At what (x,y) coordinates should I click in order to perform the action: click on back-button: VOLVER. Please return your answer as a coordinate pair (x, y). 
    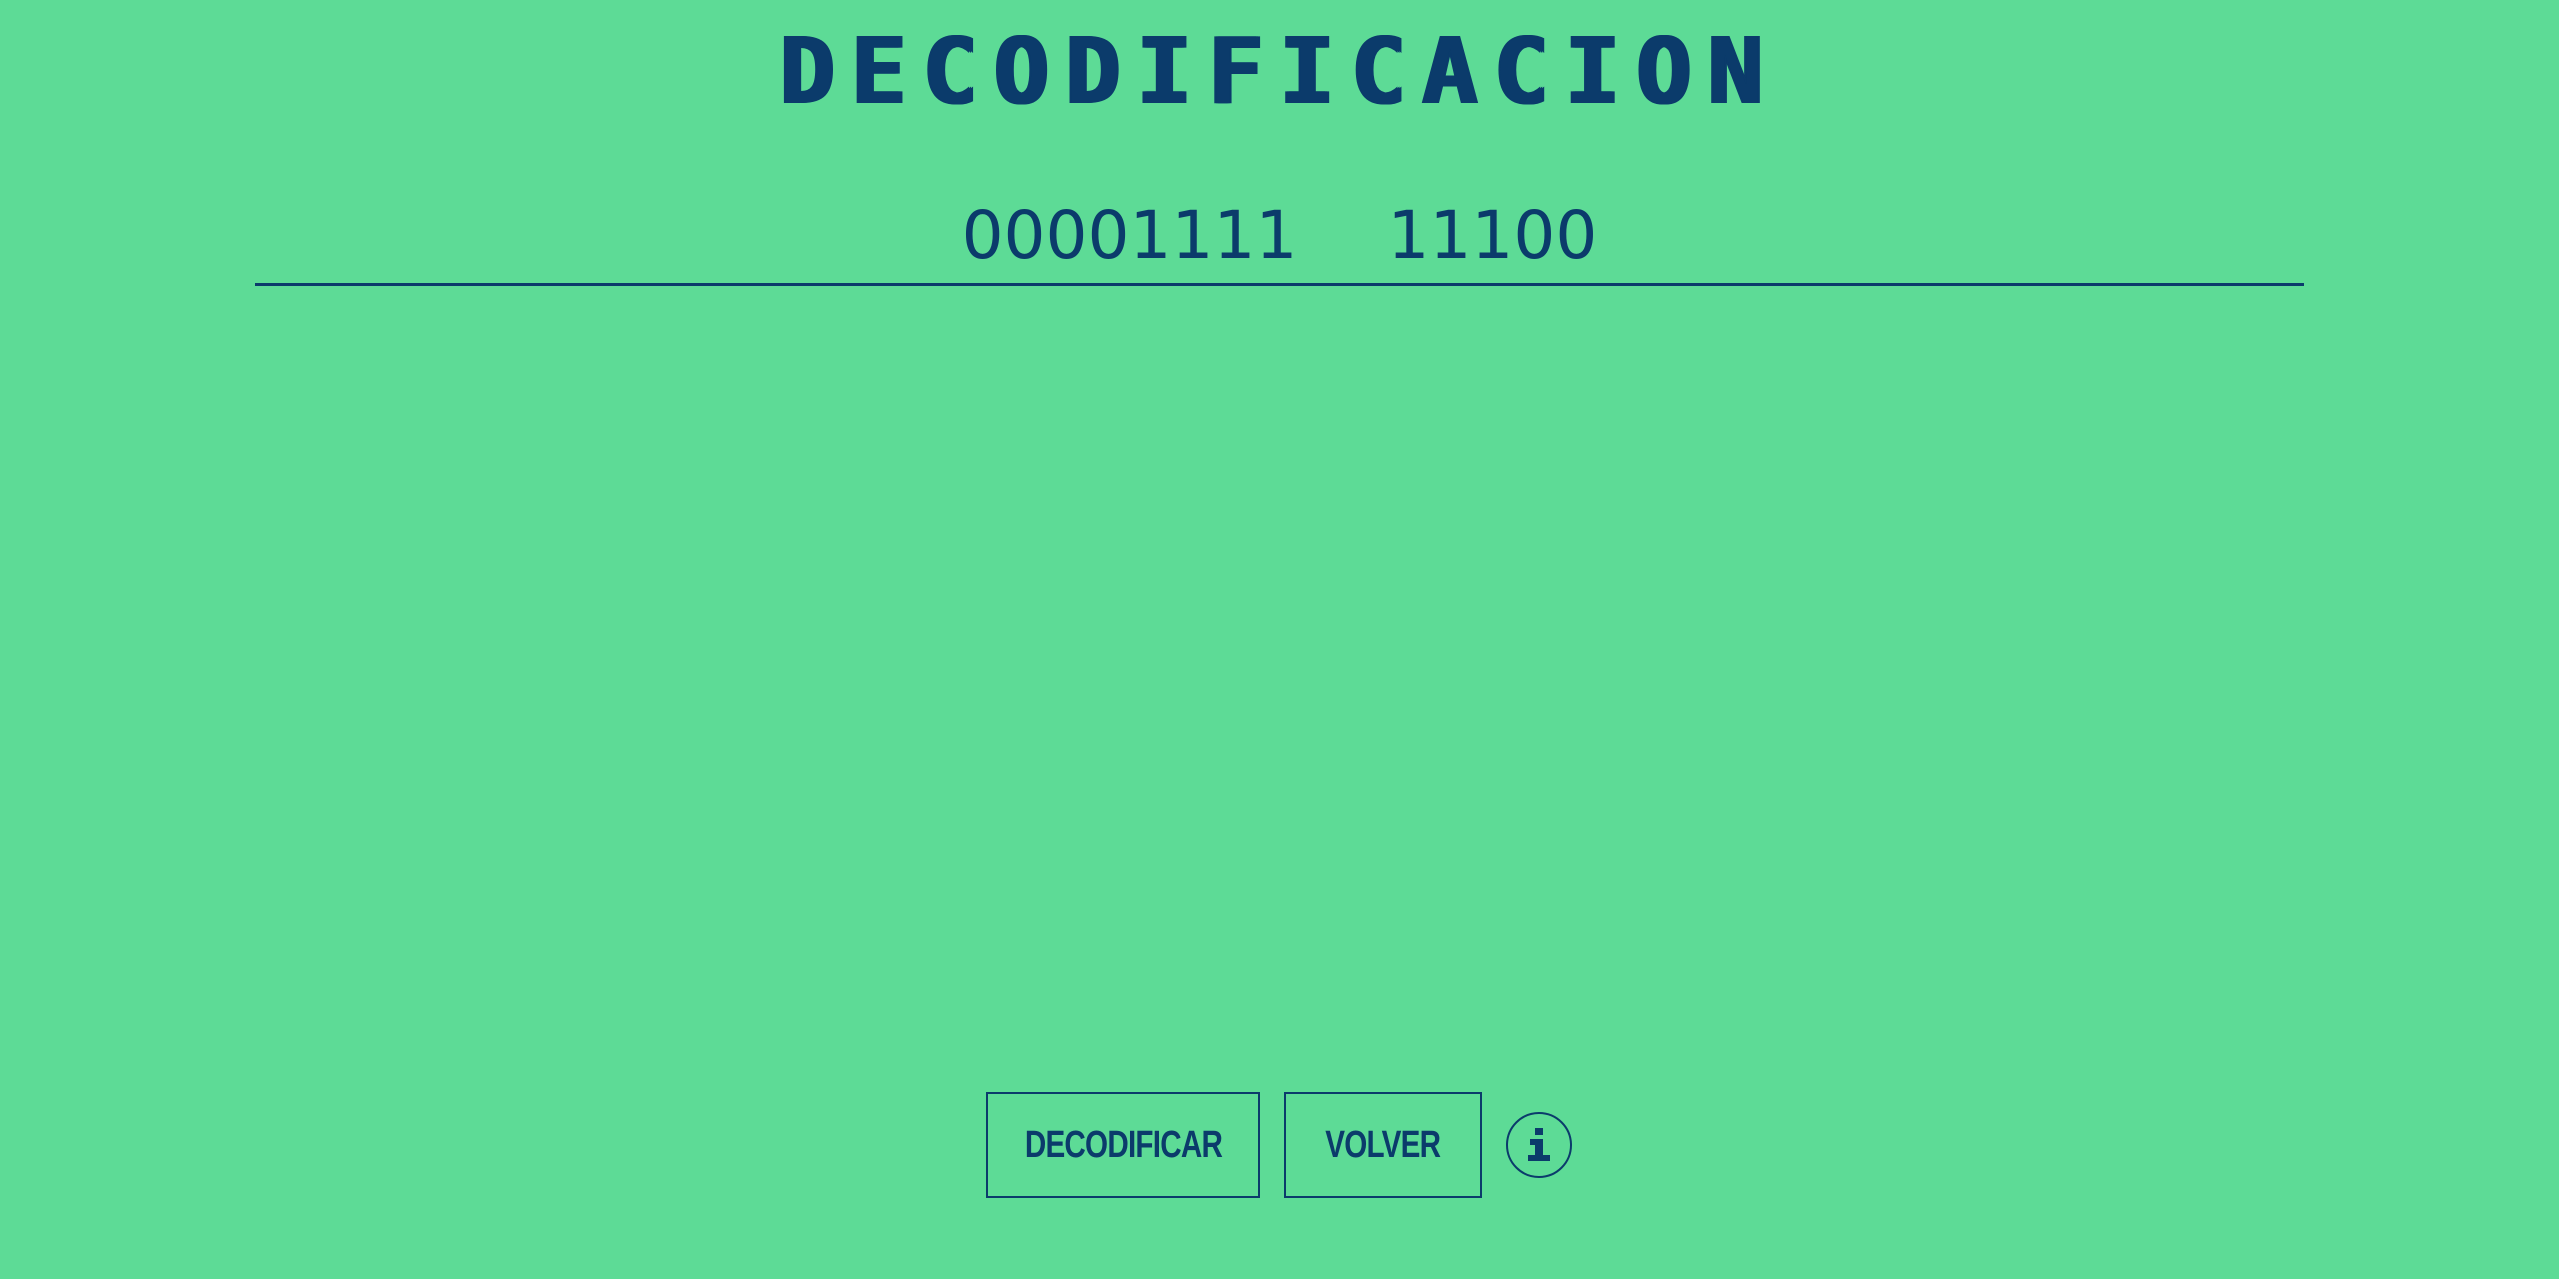
    Looking at the image, I should click on (1383, 1145).